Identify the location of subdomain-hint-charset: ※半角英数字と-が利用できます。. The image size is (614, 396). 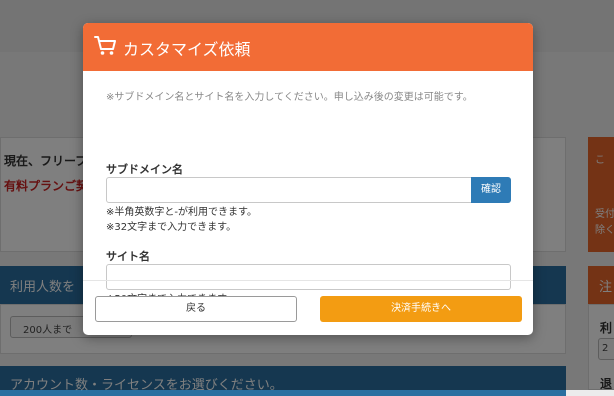
(181, 212).